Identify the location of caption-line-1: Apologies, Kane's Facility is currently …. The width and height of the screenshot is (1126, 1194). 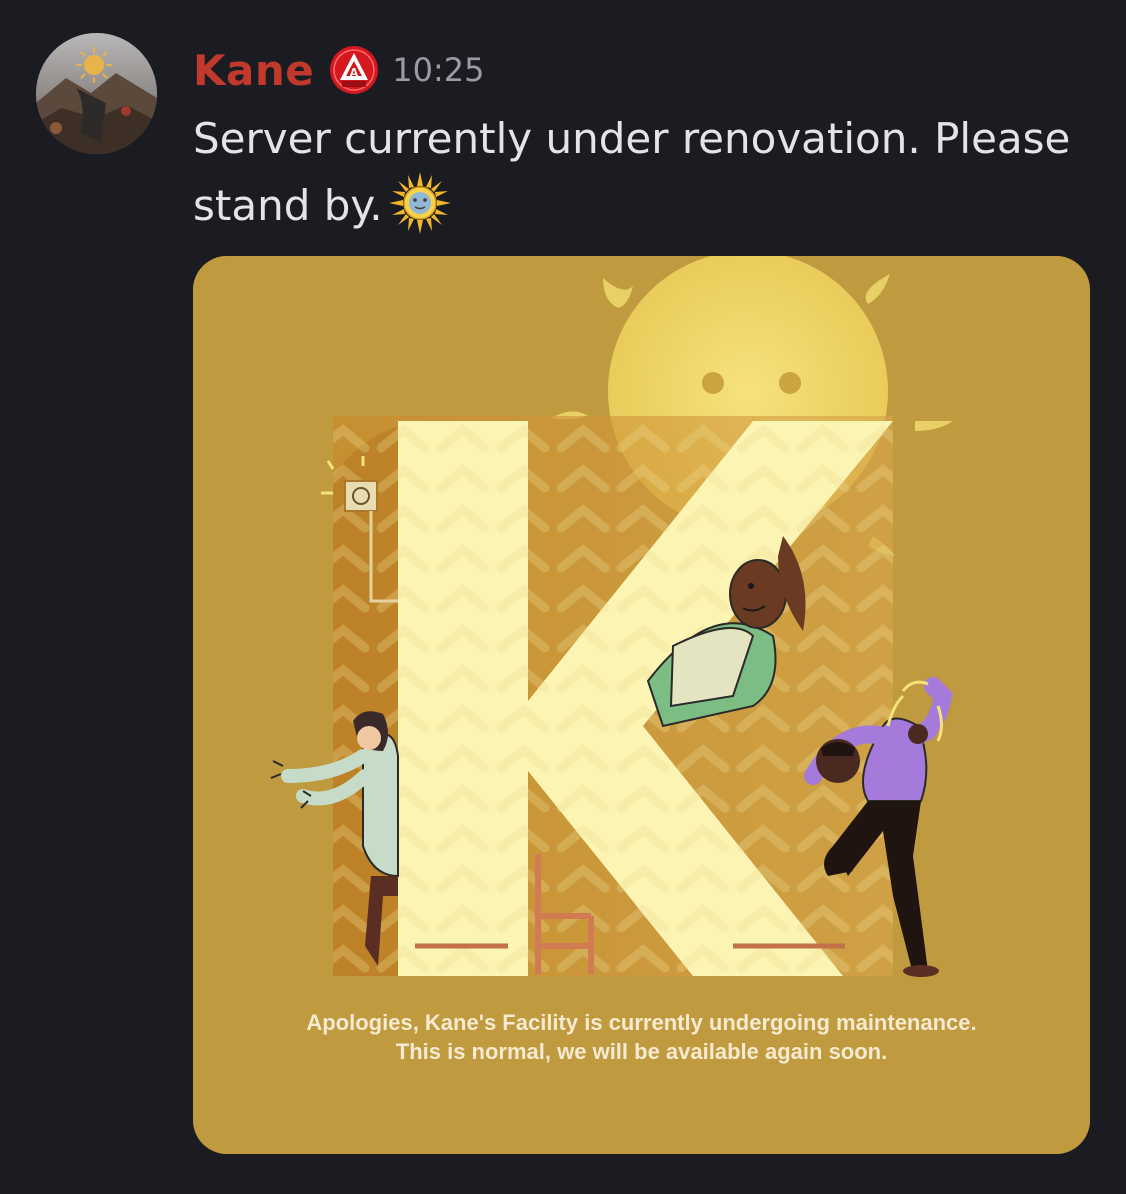
(641, 1022).